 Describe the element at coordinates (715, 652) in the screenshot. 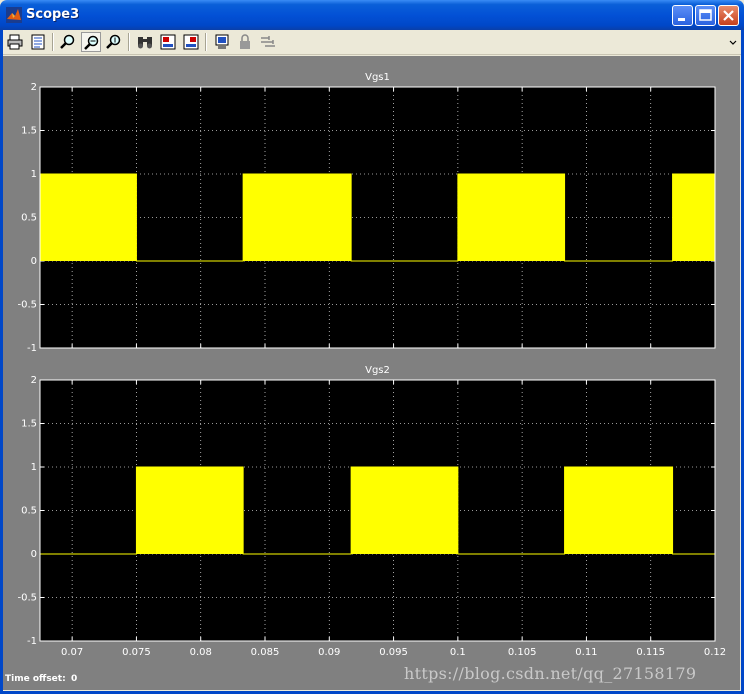

I see `x-tick-label: 0.12` at that location.